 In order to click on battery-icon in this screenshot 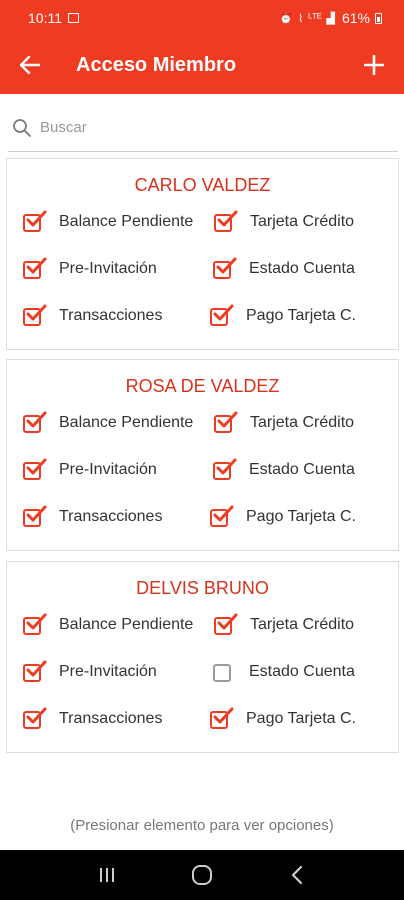, I will do `click(378, 18)`.